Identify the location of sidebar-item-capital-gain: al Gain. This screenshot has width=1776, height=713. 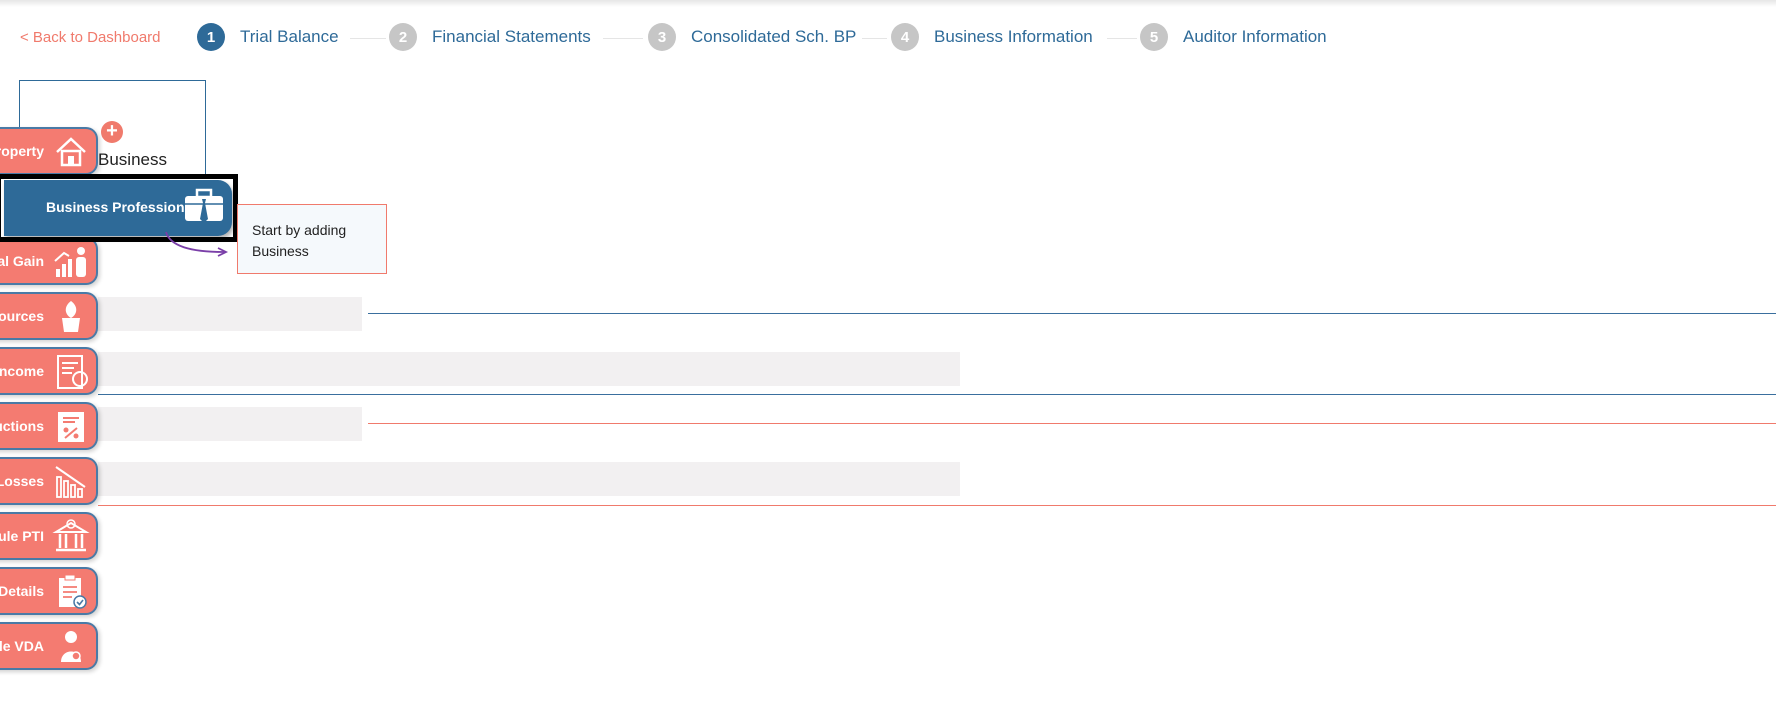
(49, 261).